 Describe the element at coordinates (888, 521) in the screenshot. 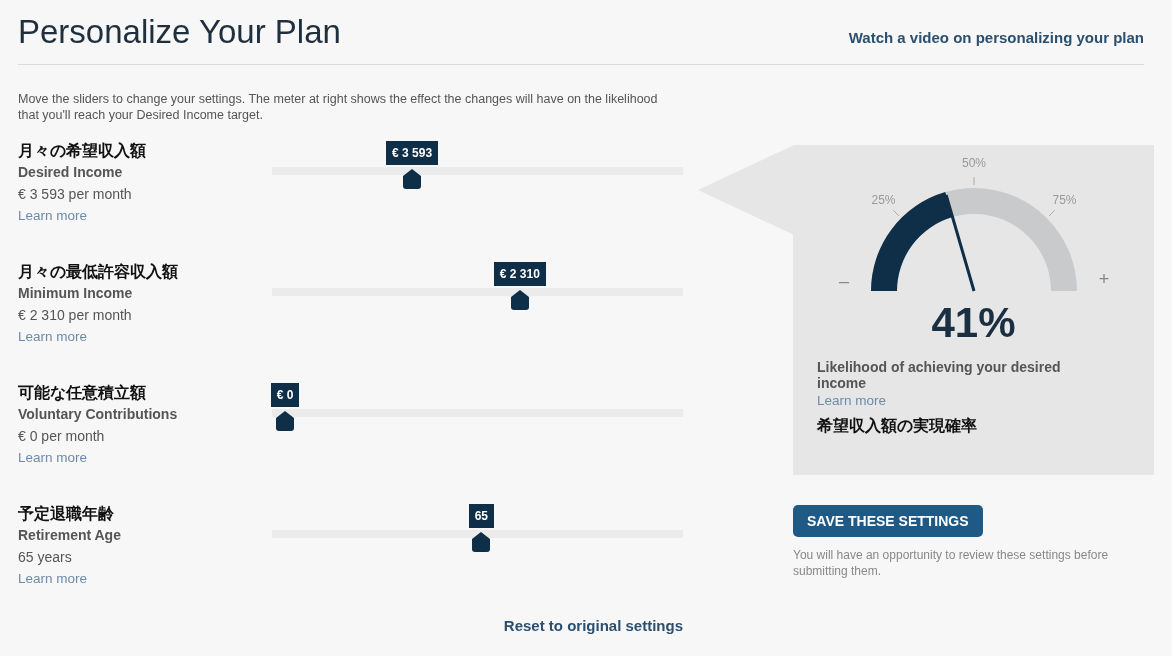

I see `save-button: SAVE THESE SETTINGS` at that location.